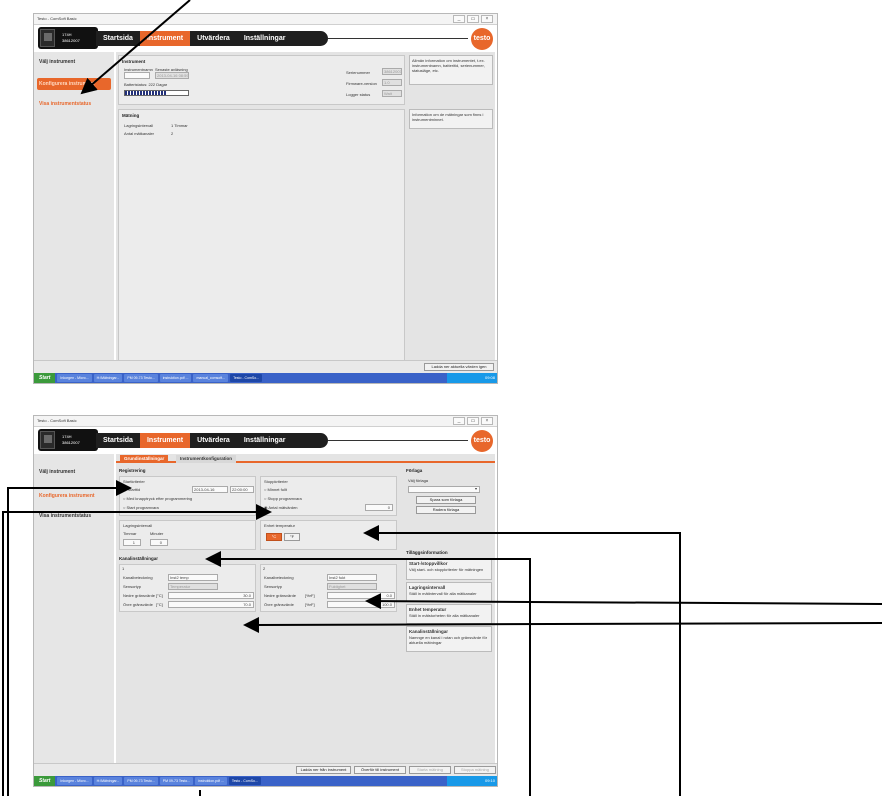 Image resolution: width=882 pixels, height=796 pixels. Describe the element at coordinates (623, 601) in the screenshot. I see `callout-arrow-channel-name` at that location.